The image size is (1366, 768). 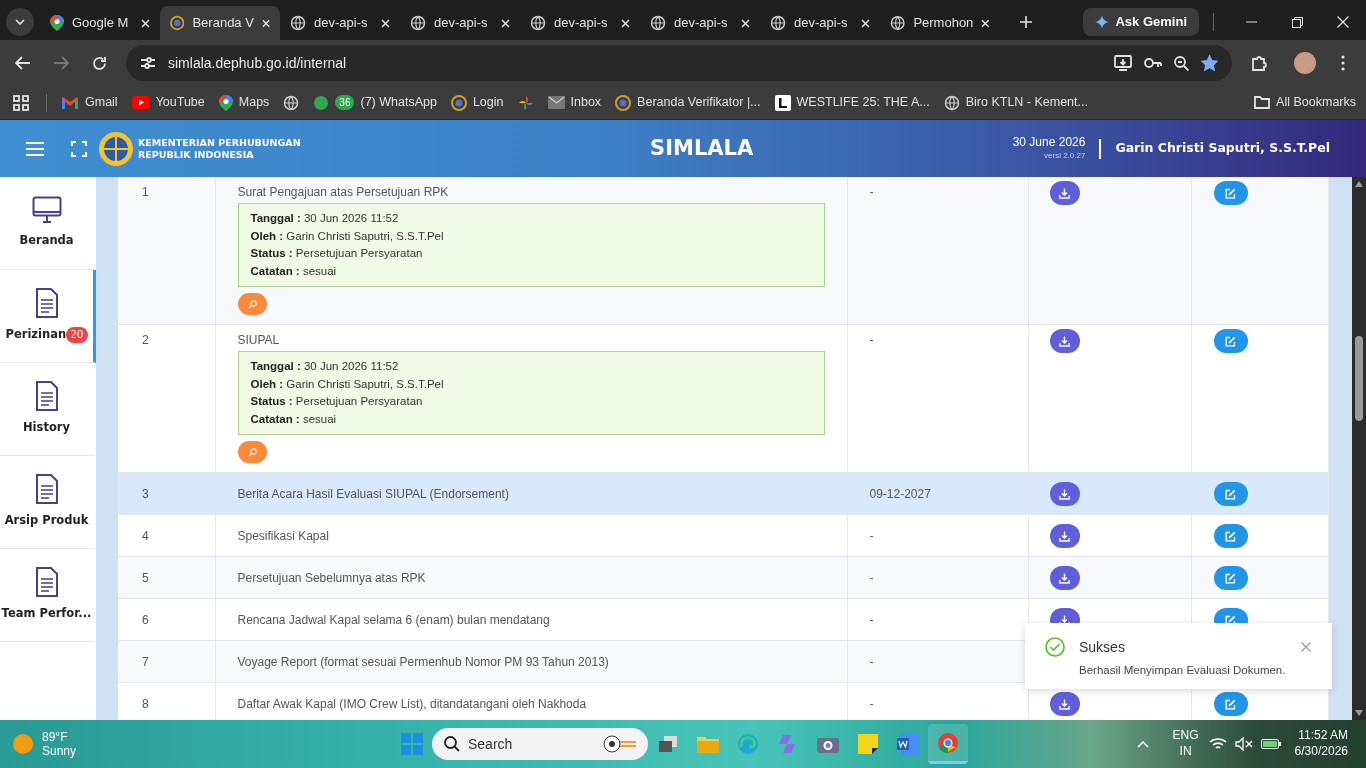 What do you see at coordinates (220, 23) in the screenshot?
I see `browser-tab: Beranda V` at bounding box center [220, 23].